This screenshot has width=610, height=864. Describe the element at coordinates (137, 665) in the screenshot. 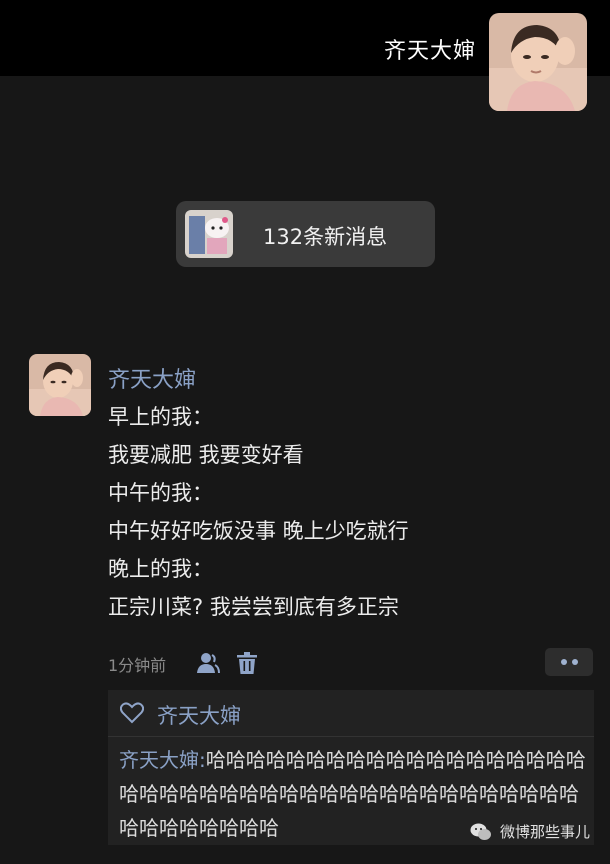

I see `message-time: 1分钟前` at that location.